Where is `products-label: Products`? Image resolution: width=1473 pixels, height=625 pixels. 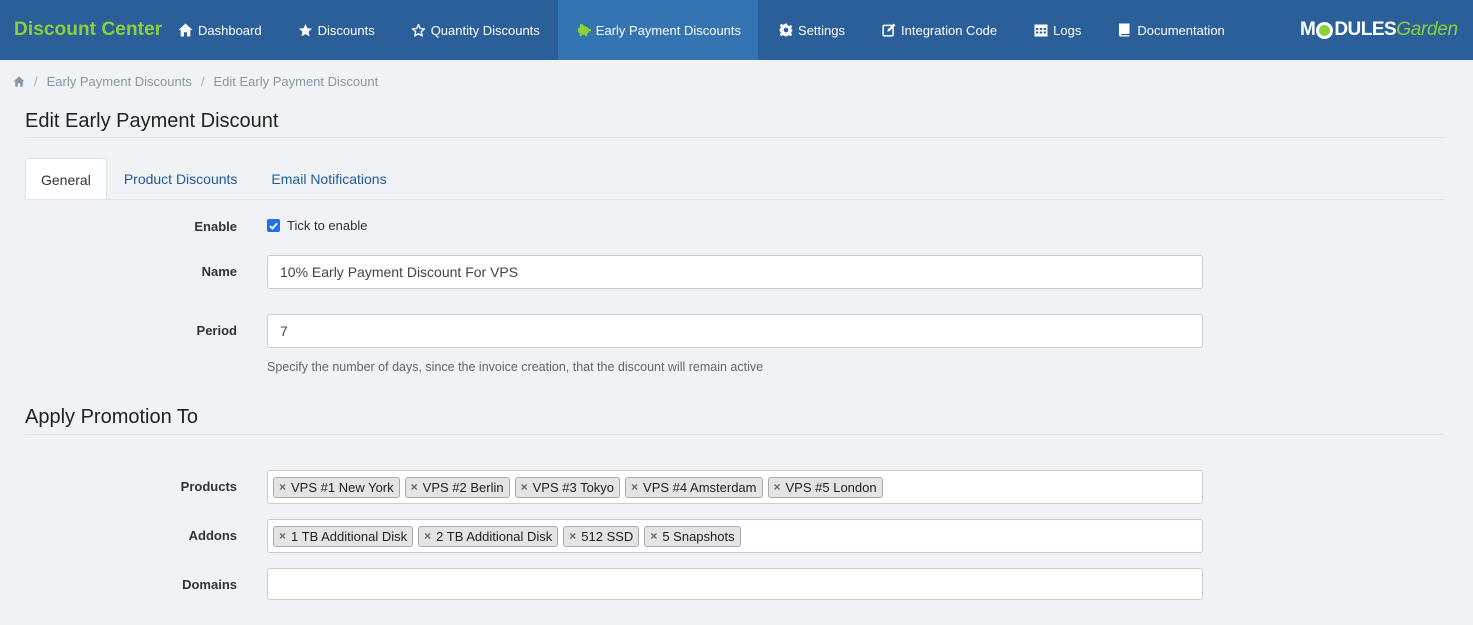
products-label: Products is located at coordinates (208, 486).